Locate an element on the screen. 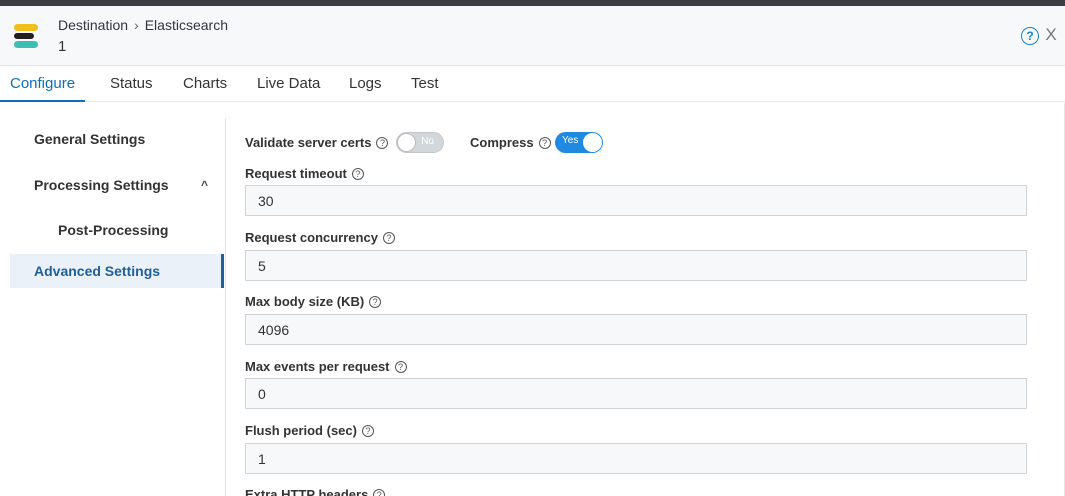 The width and height of the screenshot is (1065, 496). page-subtitle: 1 is located at coordinates (62, 46).